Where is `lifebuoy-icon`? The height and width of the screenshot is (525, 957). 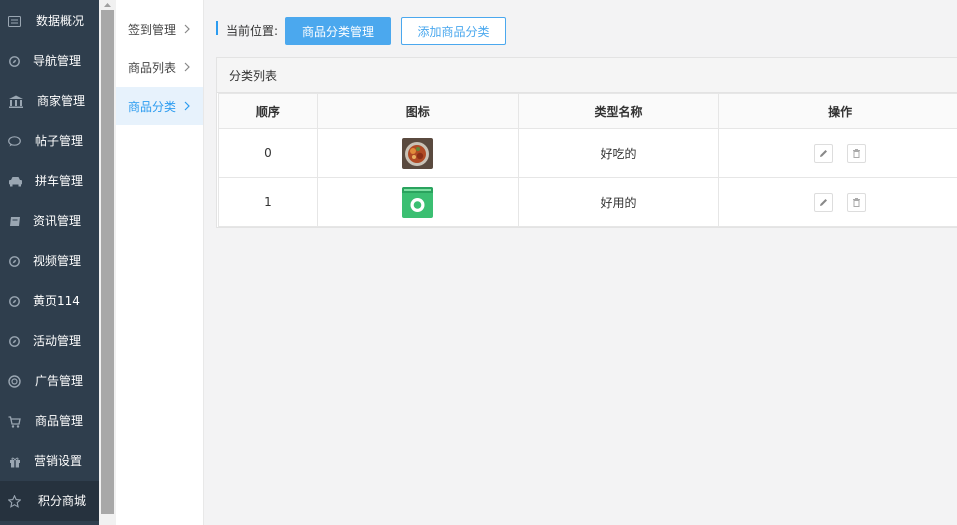 lifebuoy-icon is located at coordinates (14, 381).